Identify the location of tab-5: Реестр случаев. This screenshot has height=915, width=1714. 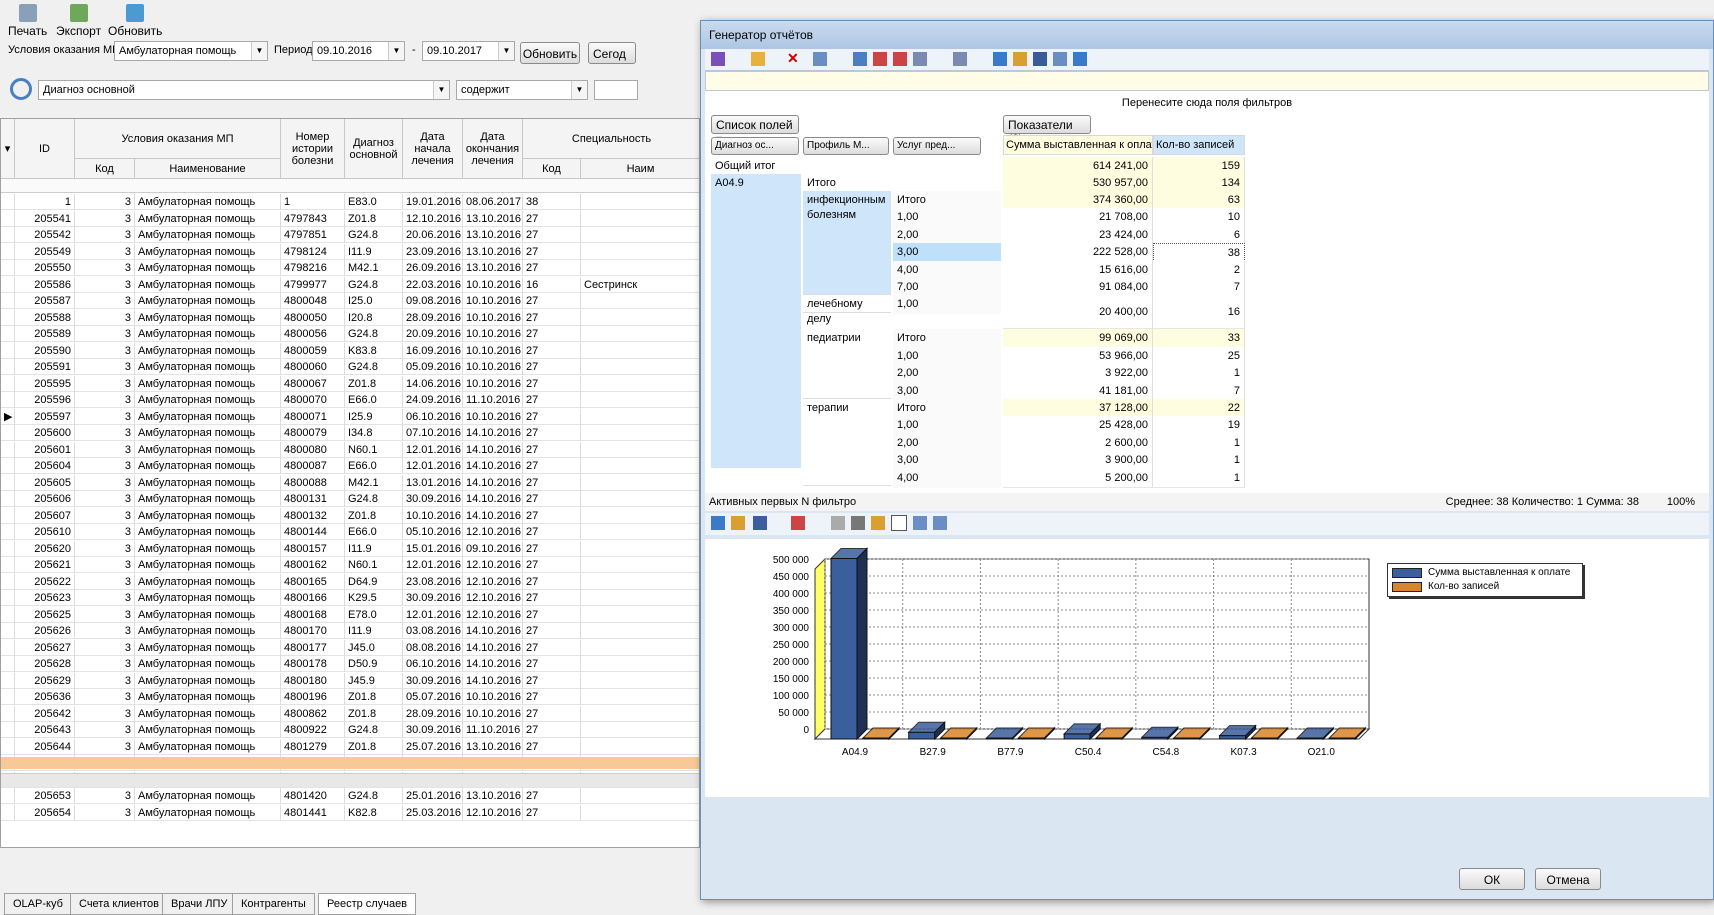
(367, 904).